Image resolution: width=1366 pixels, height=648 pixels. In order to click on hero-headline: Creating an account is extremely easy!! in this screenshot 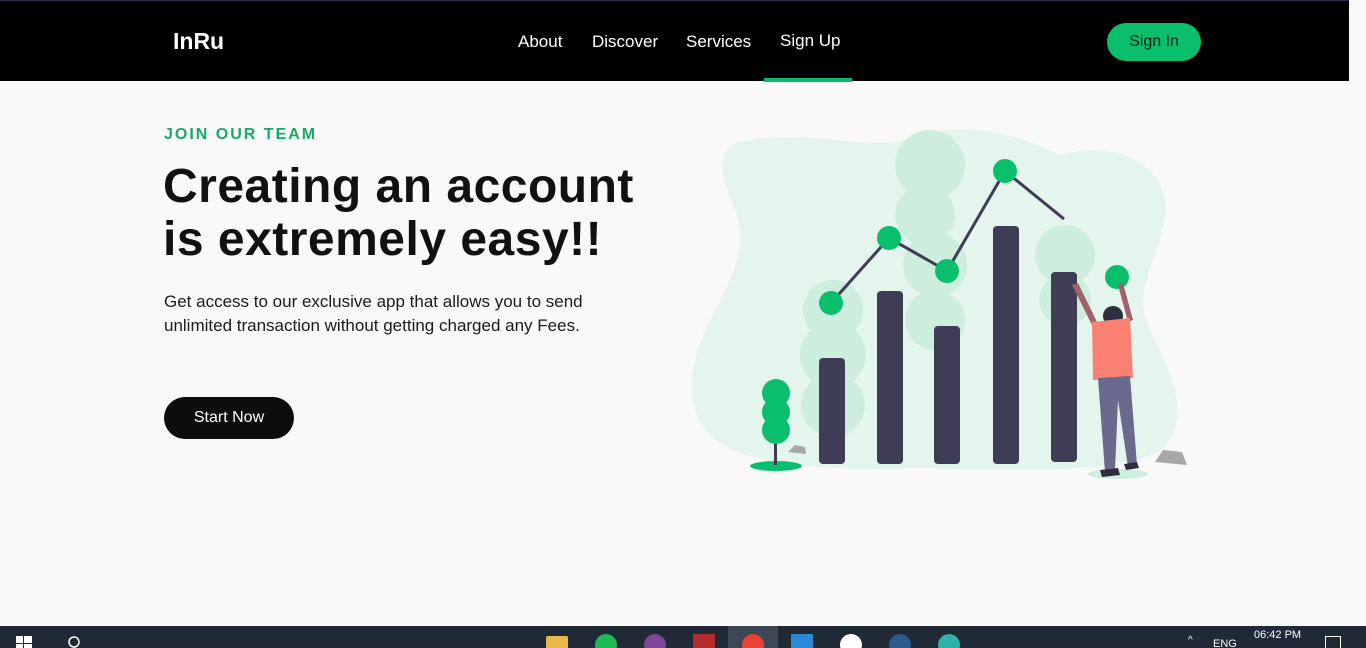, I will do `click(423, 213)`.